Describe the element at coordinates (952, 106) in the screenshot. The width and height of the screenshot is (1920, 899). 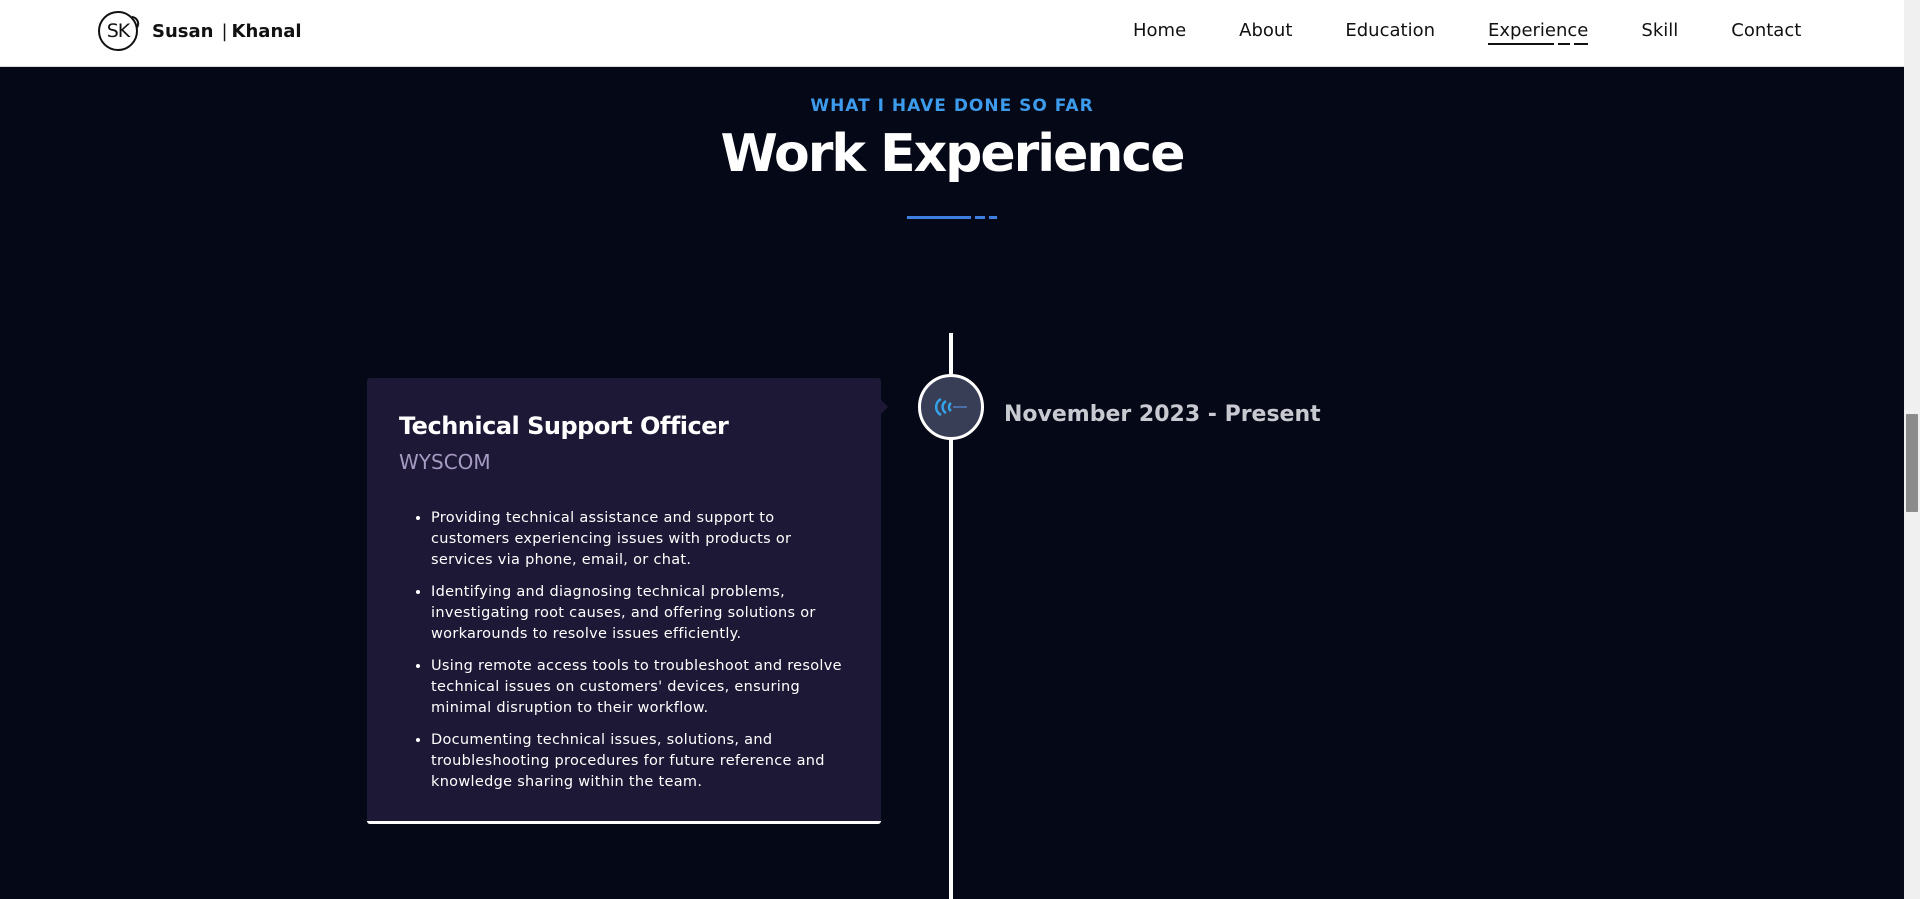
I see `section-eyebrow: WHAT I HAVE DONE SO FAR` at that location.